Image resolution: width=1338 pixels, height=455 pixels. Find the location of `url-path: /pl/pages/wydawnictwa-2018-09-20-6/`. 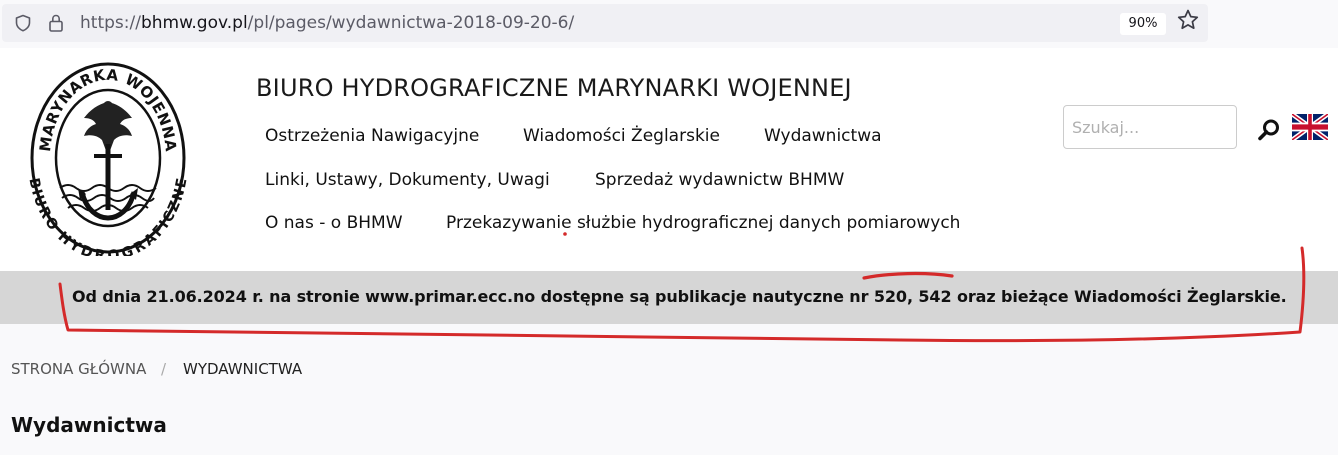

url-path: /pl/pages/wydawnictwa-2018-09-20-6/ is located at coordinates (411, 23).